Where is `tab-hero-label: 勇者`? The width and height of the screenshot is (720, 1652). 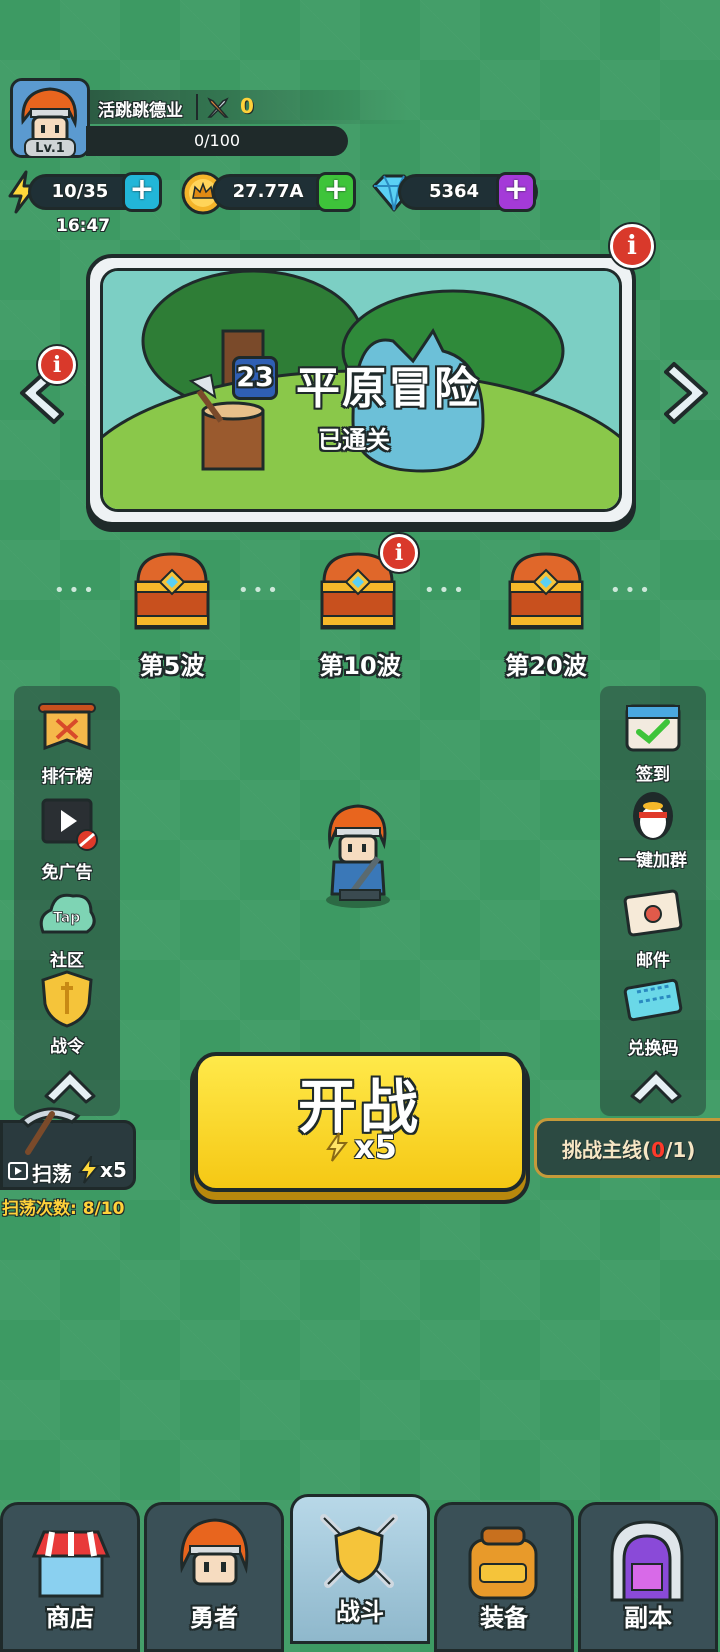
tab-hero-label: 勇者 is located at coordinates (214, 1618).